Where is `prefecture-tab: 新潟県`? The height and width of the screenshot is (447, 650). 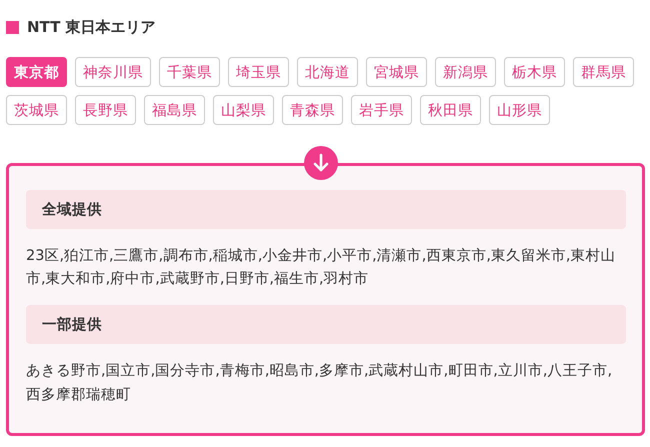
prefecture-tab: 新潟県 is located at coordinates (465, 72).